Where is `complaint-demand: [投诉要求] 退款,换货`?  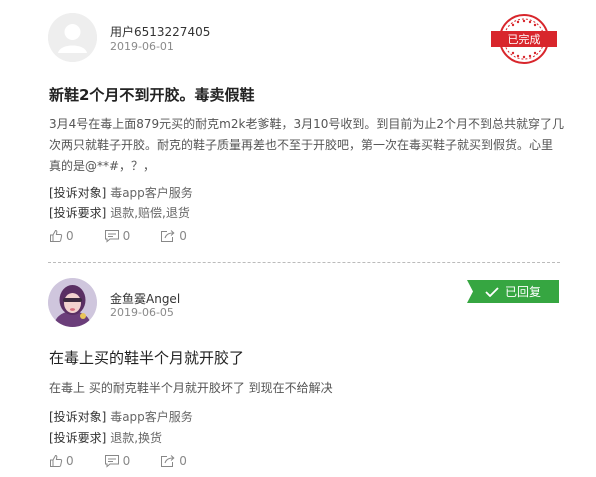
complaint-demand: [投诉要求] 退款,换货 is located at coordinates (105, 437).